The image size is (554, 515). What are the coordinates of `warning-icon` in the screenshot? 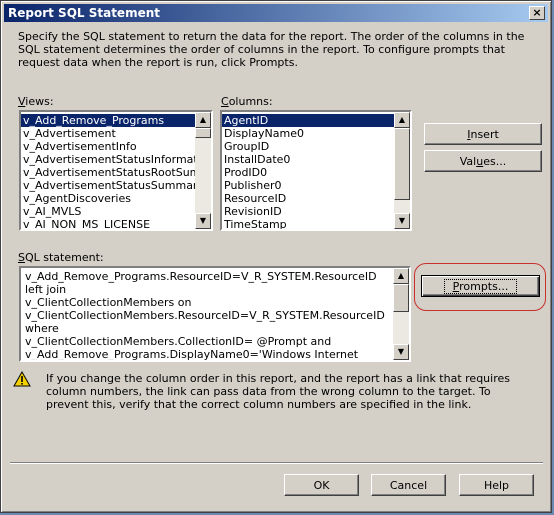 It's located at (22, 379).